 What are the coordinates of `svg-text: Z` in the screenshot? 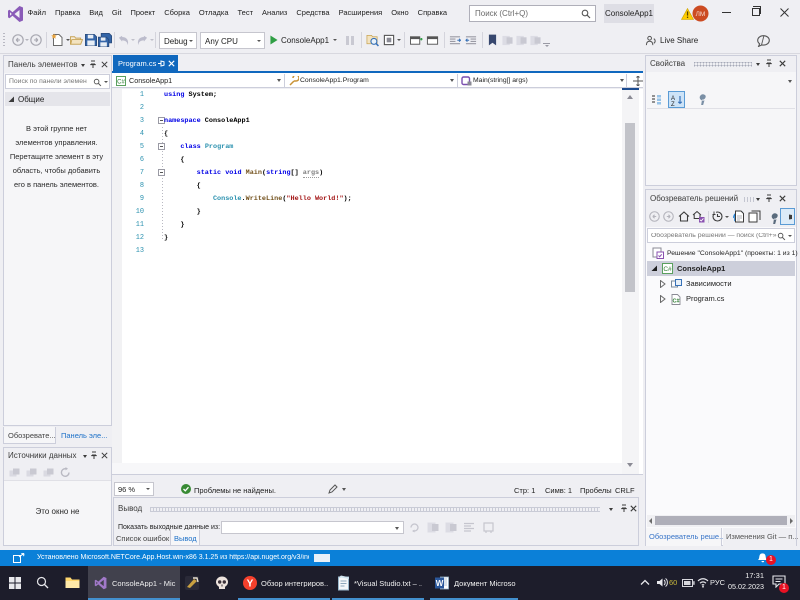 It's located at (673, 104).